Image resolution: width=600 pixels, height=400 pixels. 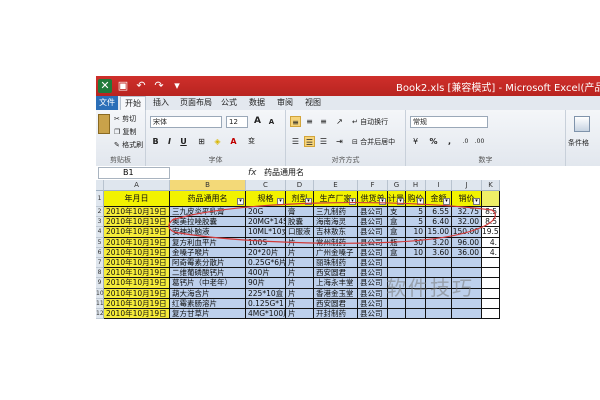 What do you see at coordinates (183, 141) in the screenshot?
I see `underline-button: U` at bounding box center [183, 141].